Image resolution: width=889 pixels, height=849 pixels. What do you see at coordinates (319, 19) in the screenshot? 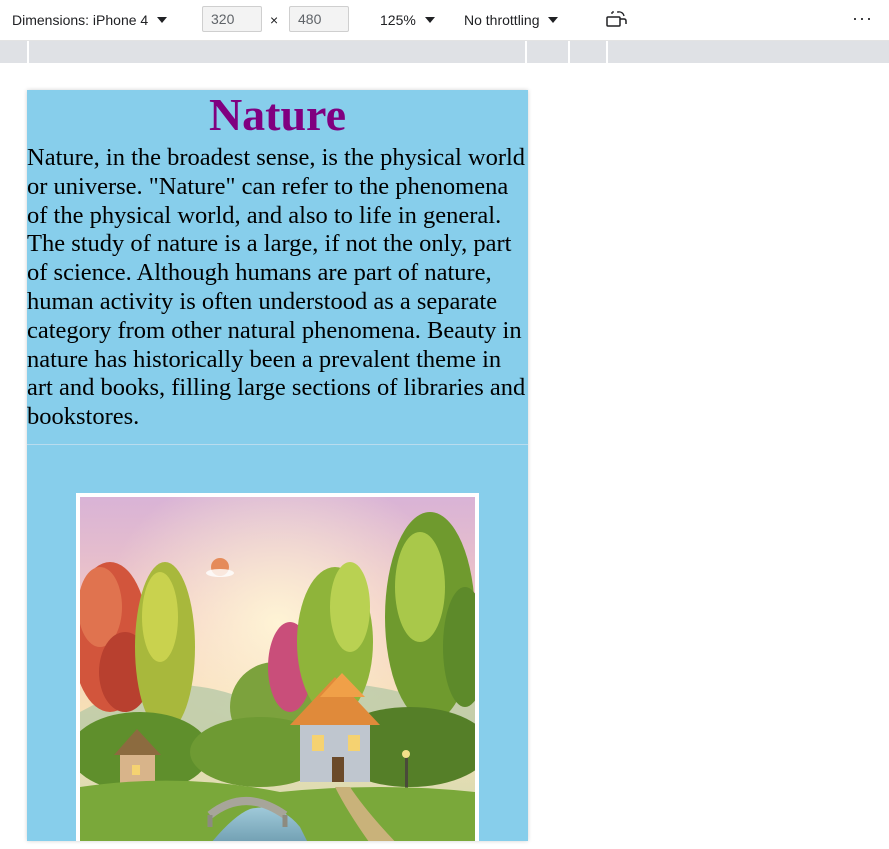
I see `height-input: 480` at bounding box center [319, 19].